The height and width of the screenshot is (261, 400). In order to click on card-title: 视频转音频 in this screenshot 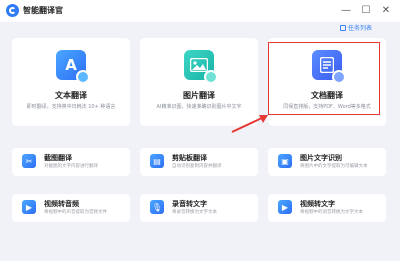, I will do `click(61, 204)`.